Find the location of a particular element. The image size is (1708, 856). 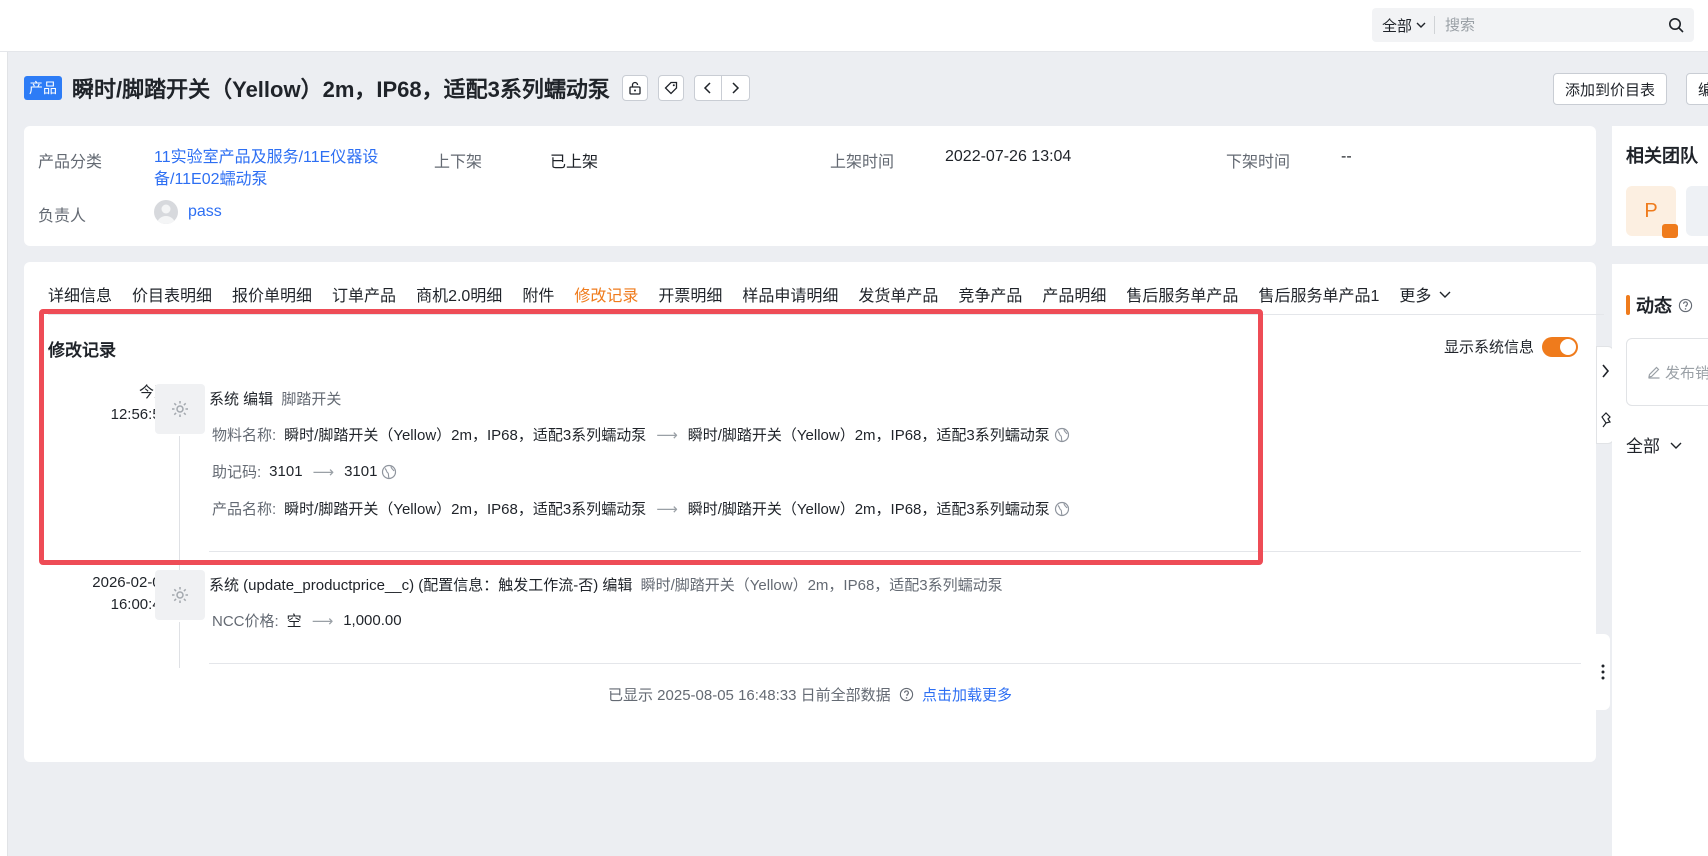

load-status-text: 已显示 2025-08-05 16:48:33 日前全部数据 is located at coordinates (749, 695).